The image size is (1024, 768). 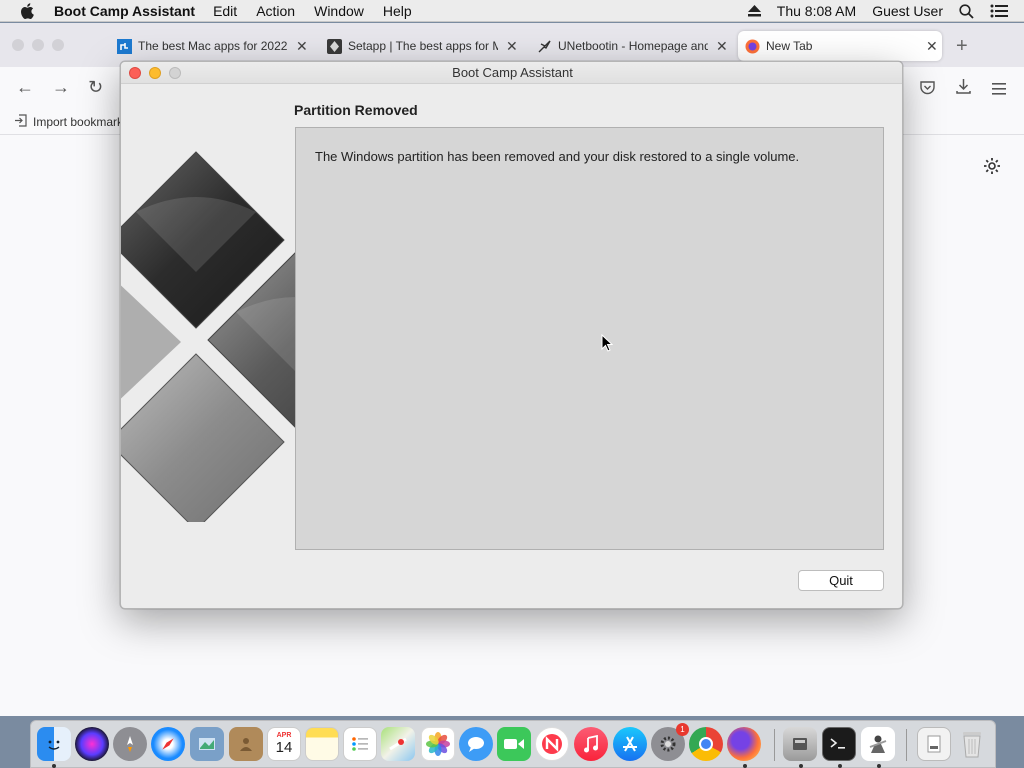 What do you see at coordinates (78, 122) in the screenshot?
I see `import-bookmarks-label: Import bookmark` at bounding box center [78, 122].